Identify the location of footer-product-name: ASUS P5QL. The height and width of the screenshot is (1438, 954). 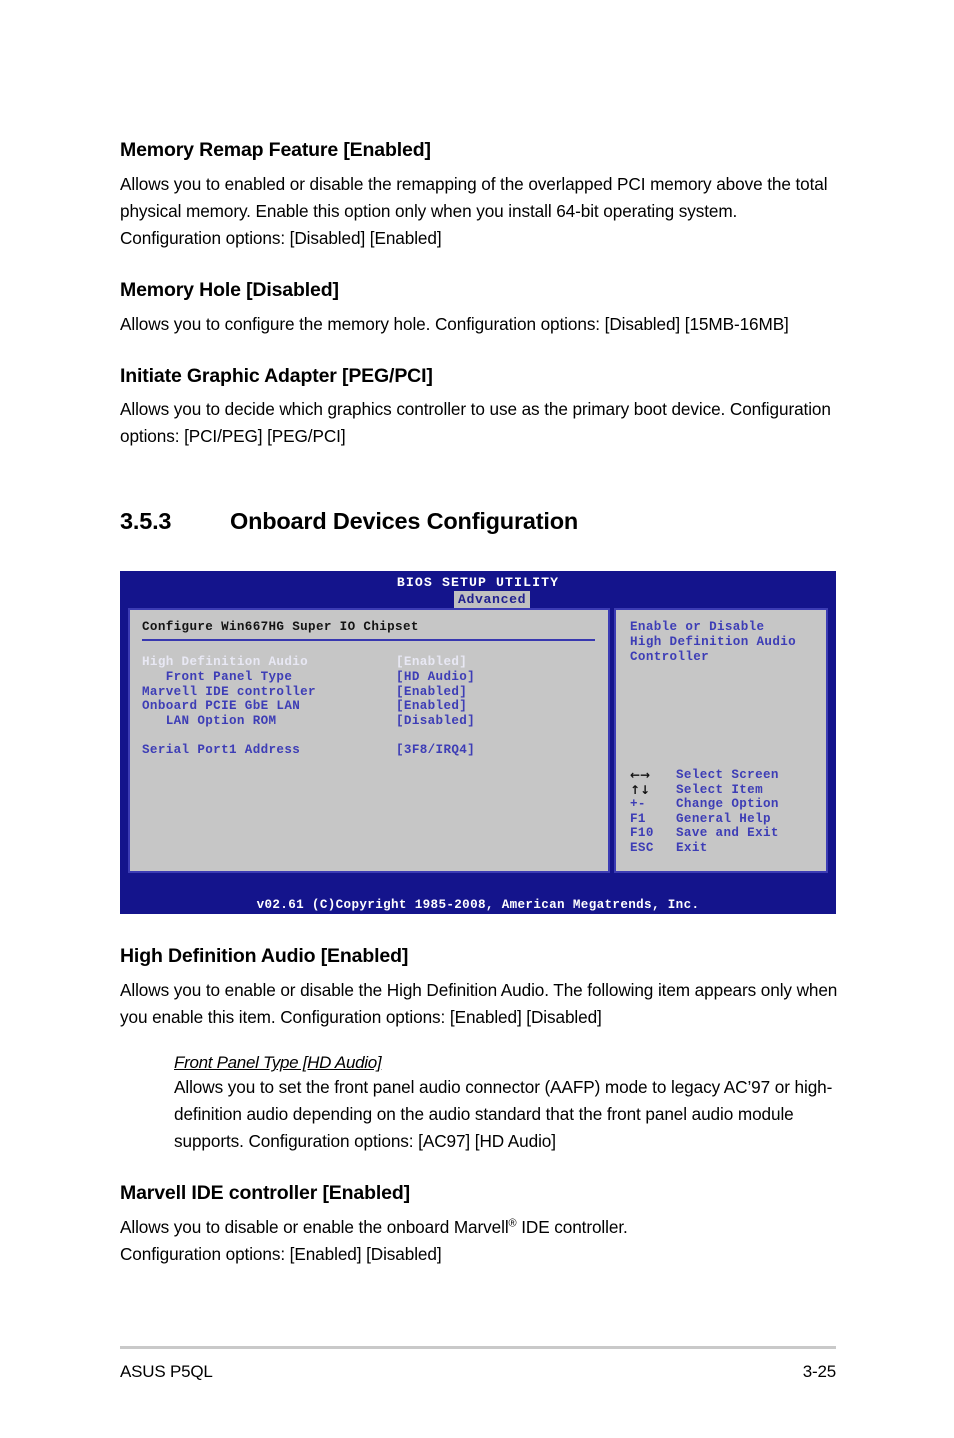
(166, 1371).